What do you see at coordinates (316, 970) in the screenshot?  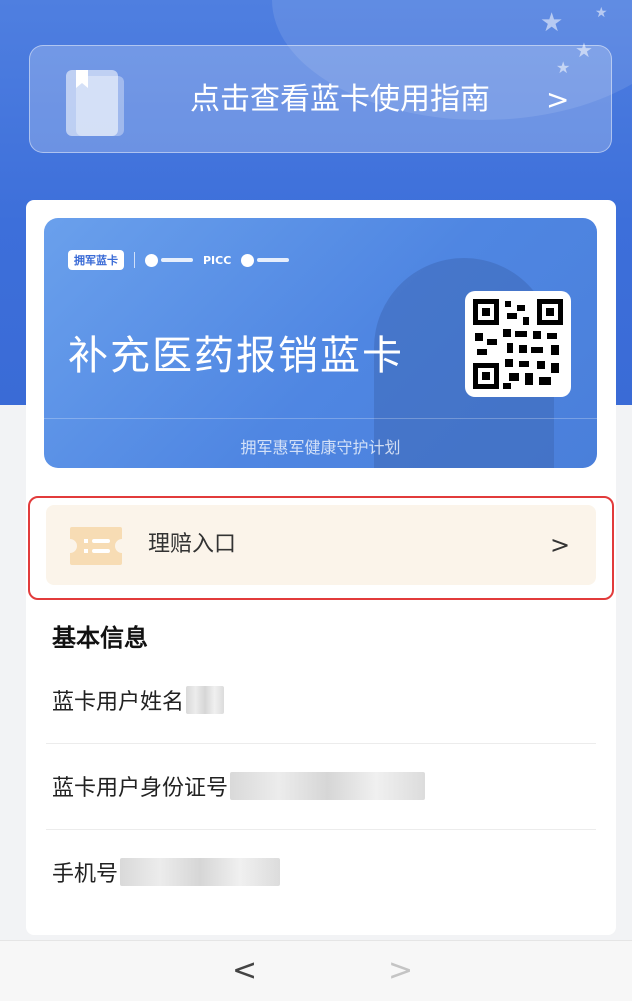 I see `browser-bottom-nav: < >` at bounding box center [316, 970].